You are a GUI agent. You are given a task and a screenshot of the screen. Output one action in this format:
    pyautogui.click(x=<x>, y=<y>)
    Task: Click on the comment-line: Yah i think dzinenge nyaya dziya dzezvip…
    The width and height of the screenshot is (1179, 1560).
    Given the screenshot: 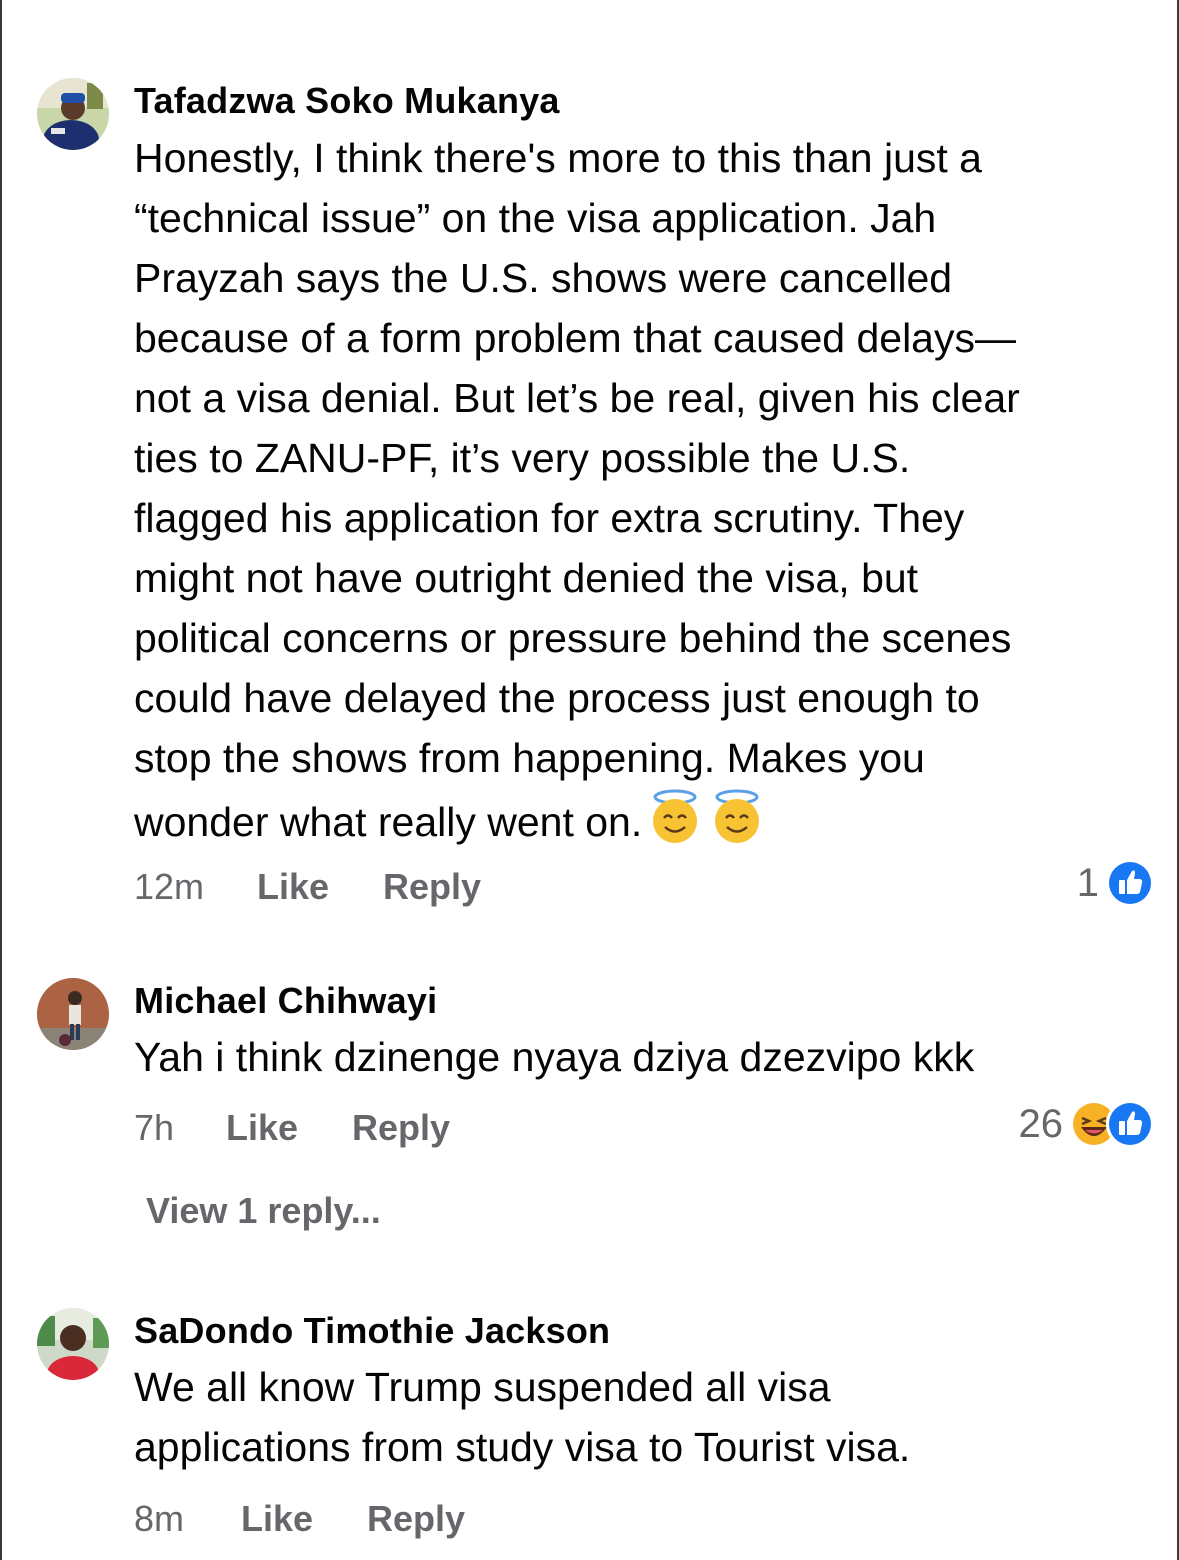 What is the action you would take?
    pyautogui.click(x=554, y=1057)
    